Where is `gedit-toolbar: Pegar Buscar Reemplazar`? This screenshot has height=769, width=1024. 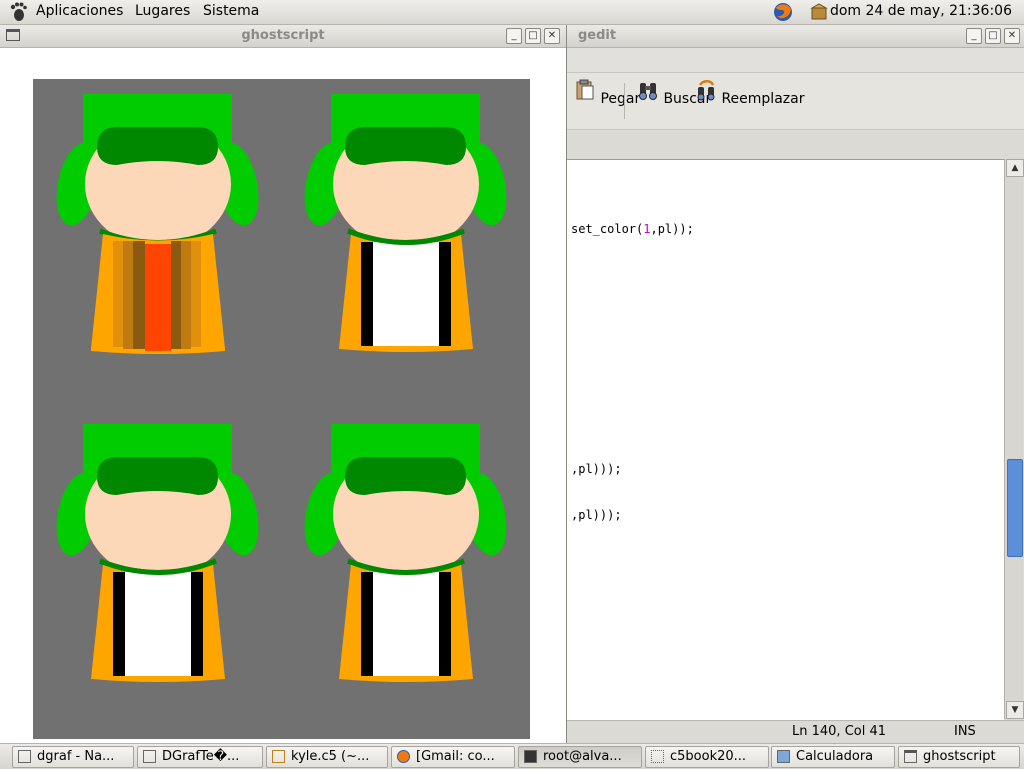 gedit-toolbar: Pegar Buscar Reemplazar is located at coordinates (795, 101).